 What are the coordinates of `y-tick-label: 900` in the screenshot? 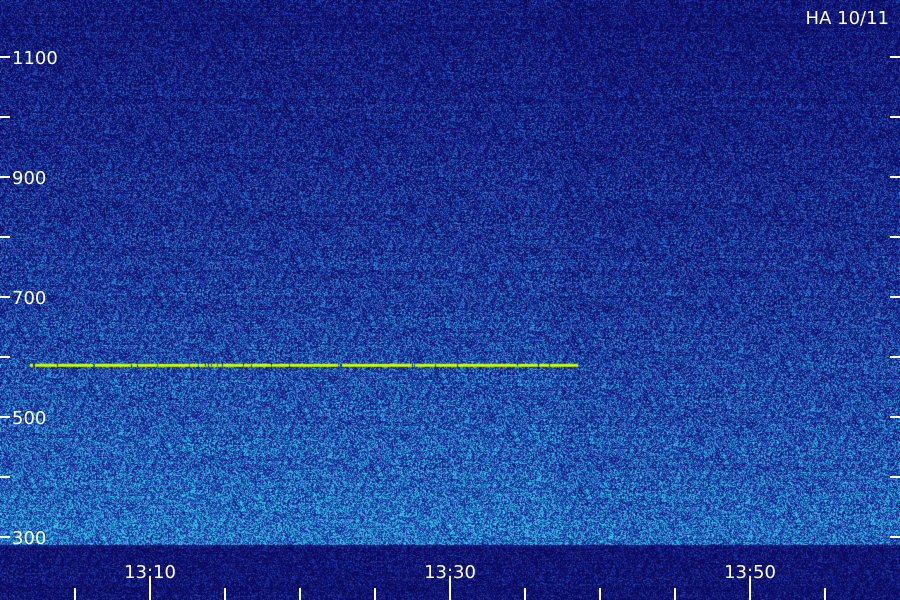 It's located at (29, 178).